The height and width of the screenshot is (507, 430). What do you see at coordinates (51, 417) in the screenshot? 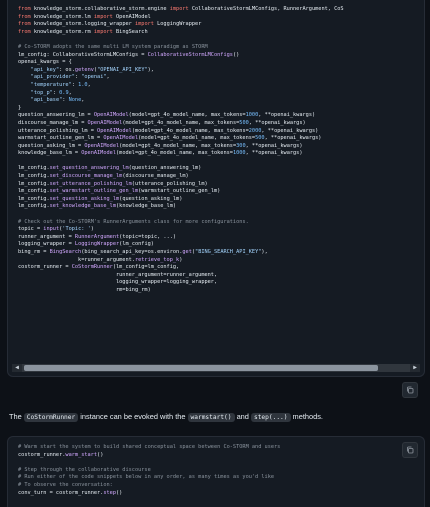
I see `inline-code-runner: CoStormRunner` at bounding box center [51, 417].